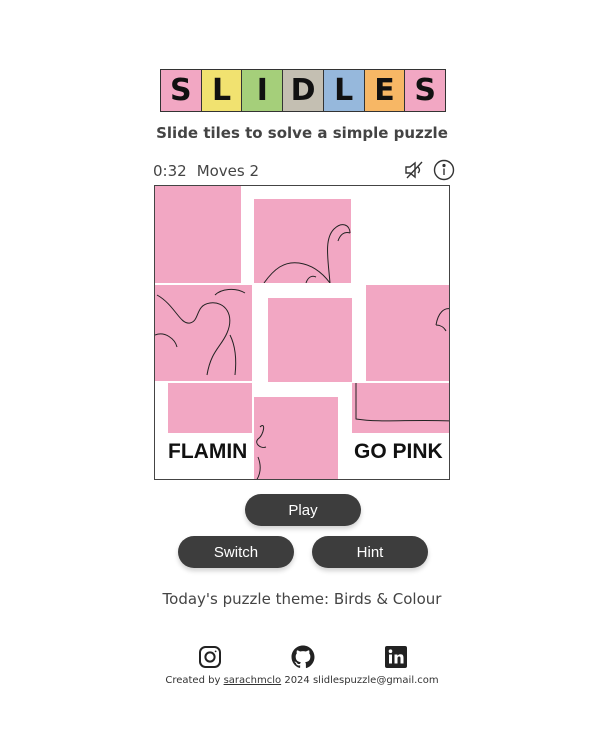  I want to click on moves-counter: Moves 2, so click(228, 171).